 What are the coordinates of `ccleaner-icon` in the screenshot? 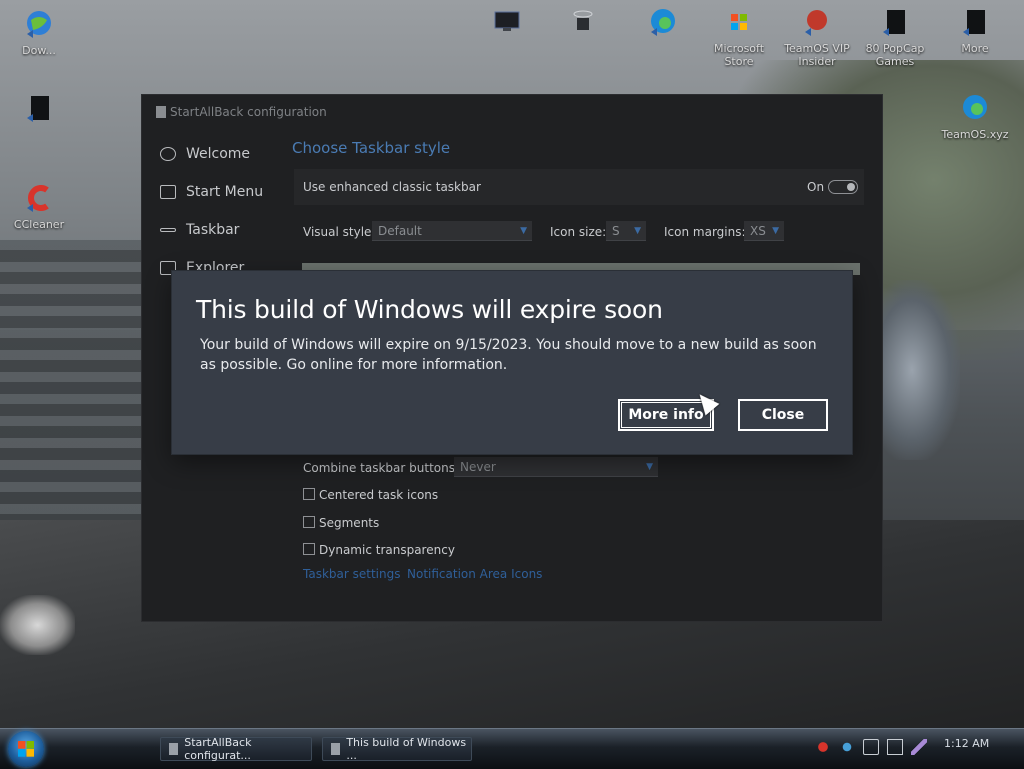 It's located at (38, 198).